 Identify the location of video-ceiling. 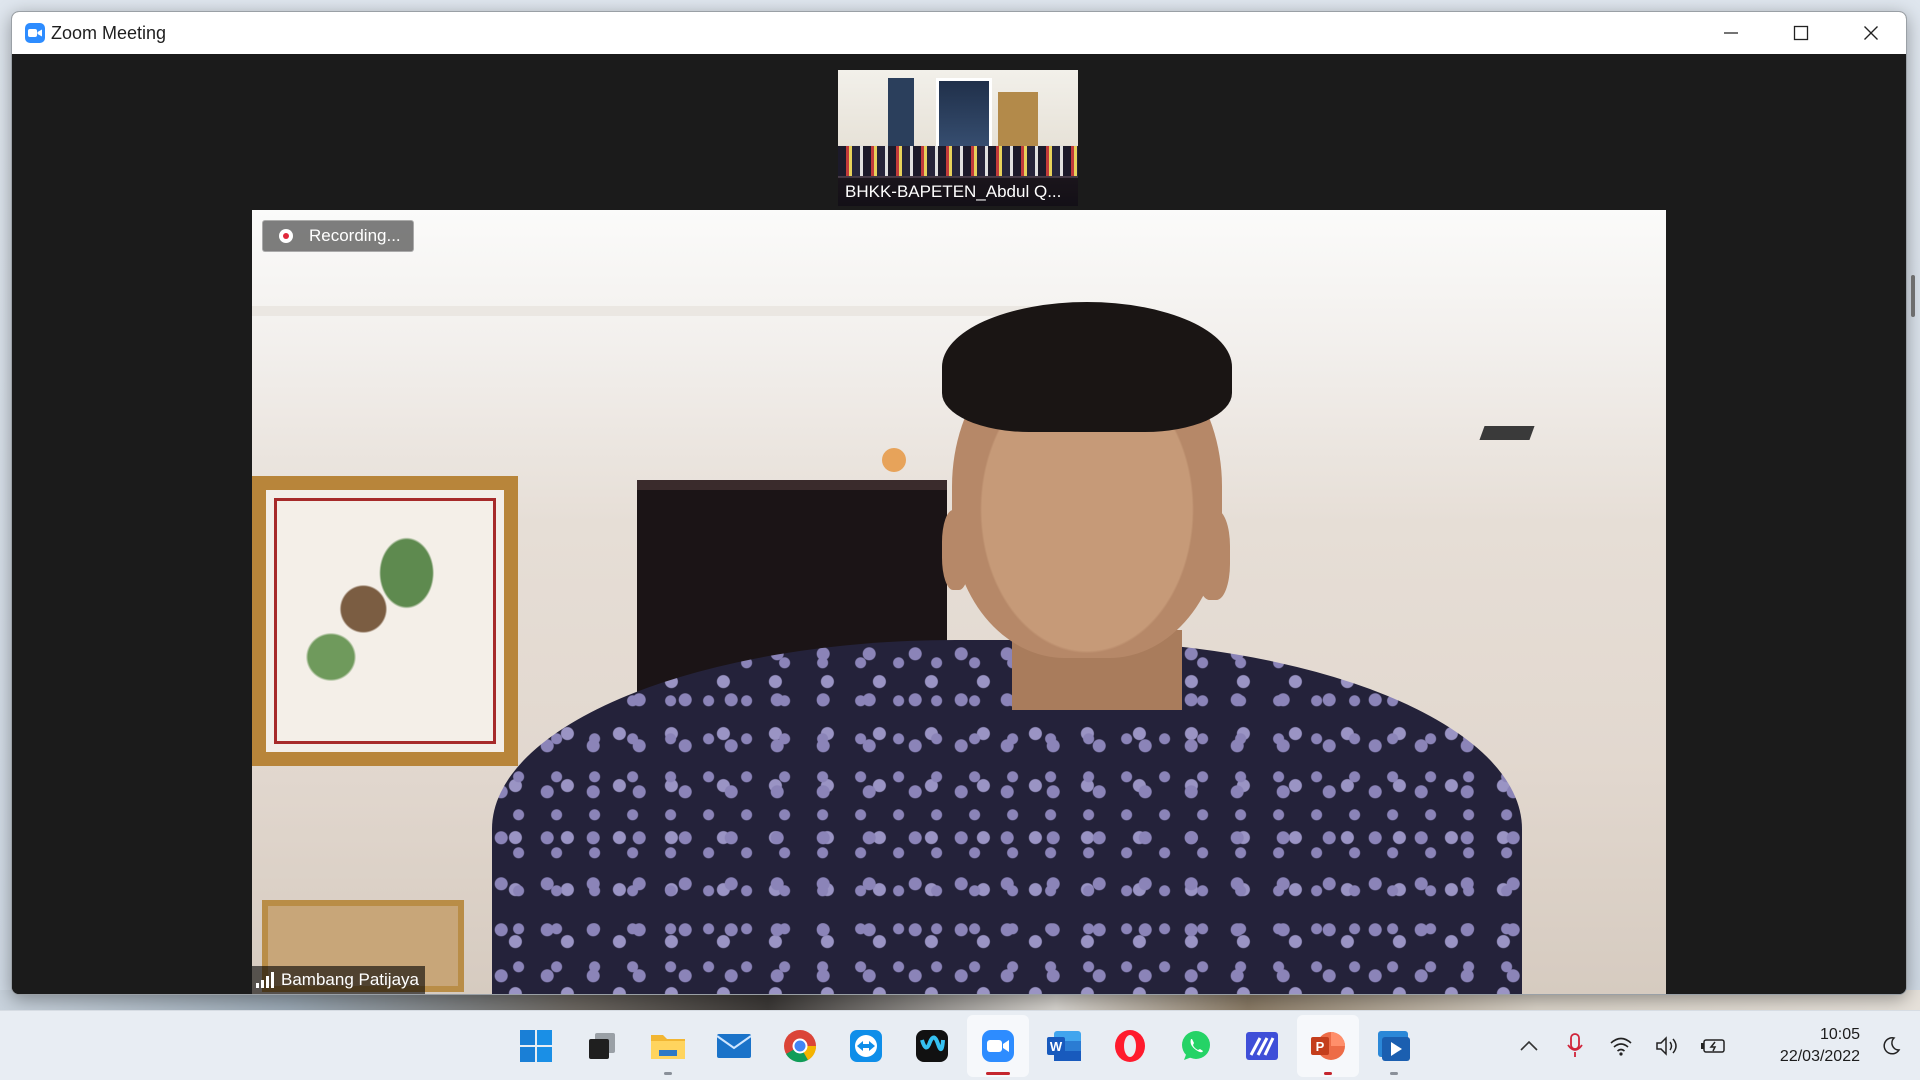
(682, 311).